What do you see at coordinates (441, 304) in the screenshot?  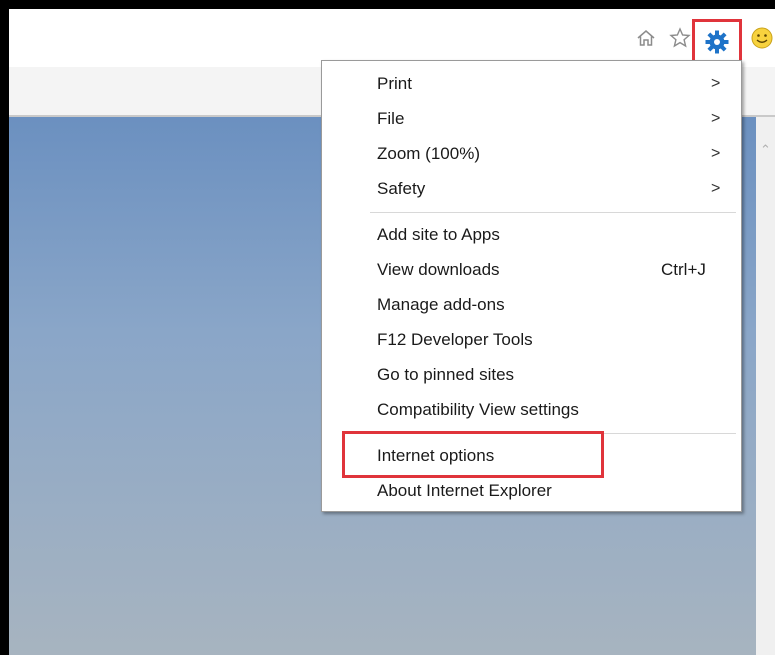 I see `menu-item-label: Manage add-ons` at bounding box center [441, 304].